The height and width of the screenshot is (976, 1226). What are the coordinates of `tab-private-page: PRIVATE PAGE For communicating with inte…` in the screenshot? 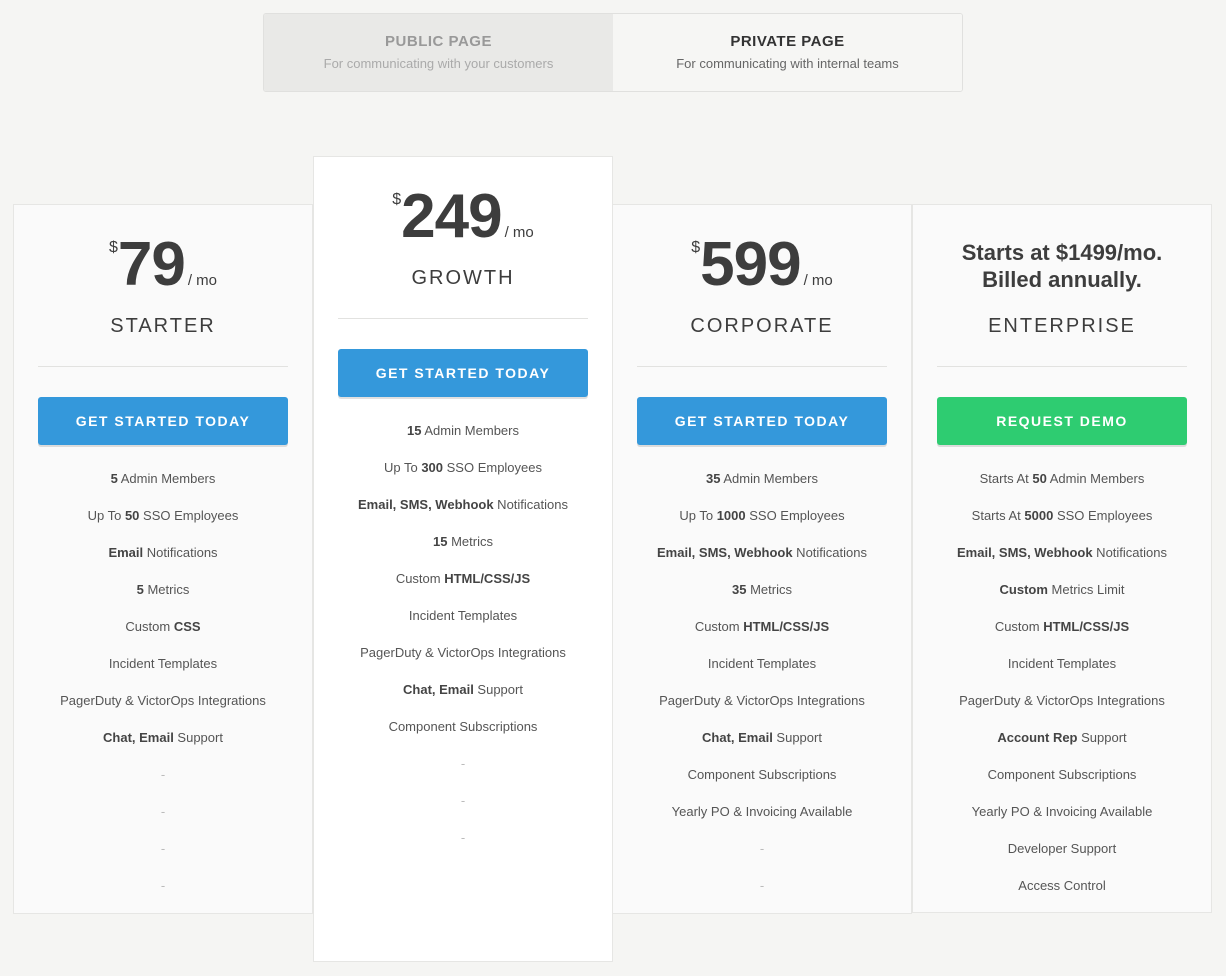 It's located at (787, 52).